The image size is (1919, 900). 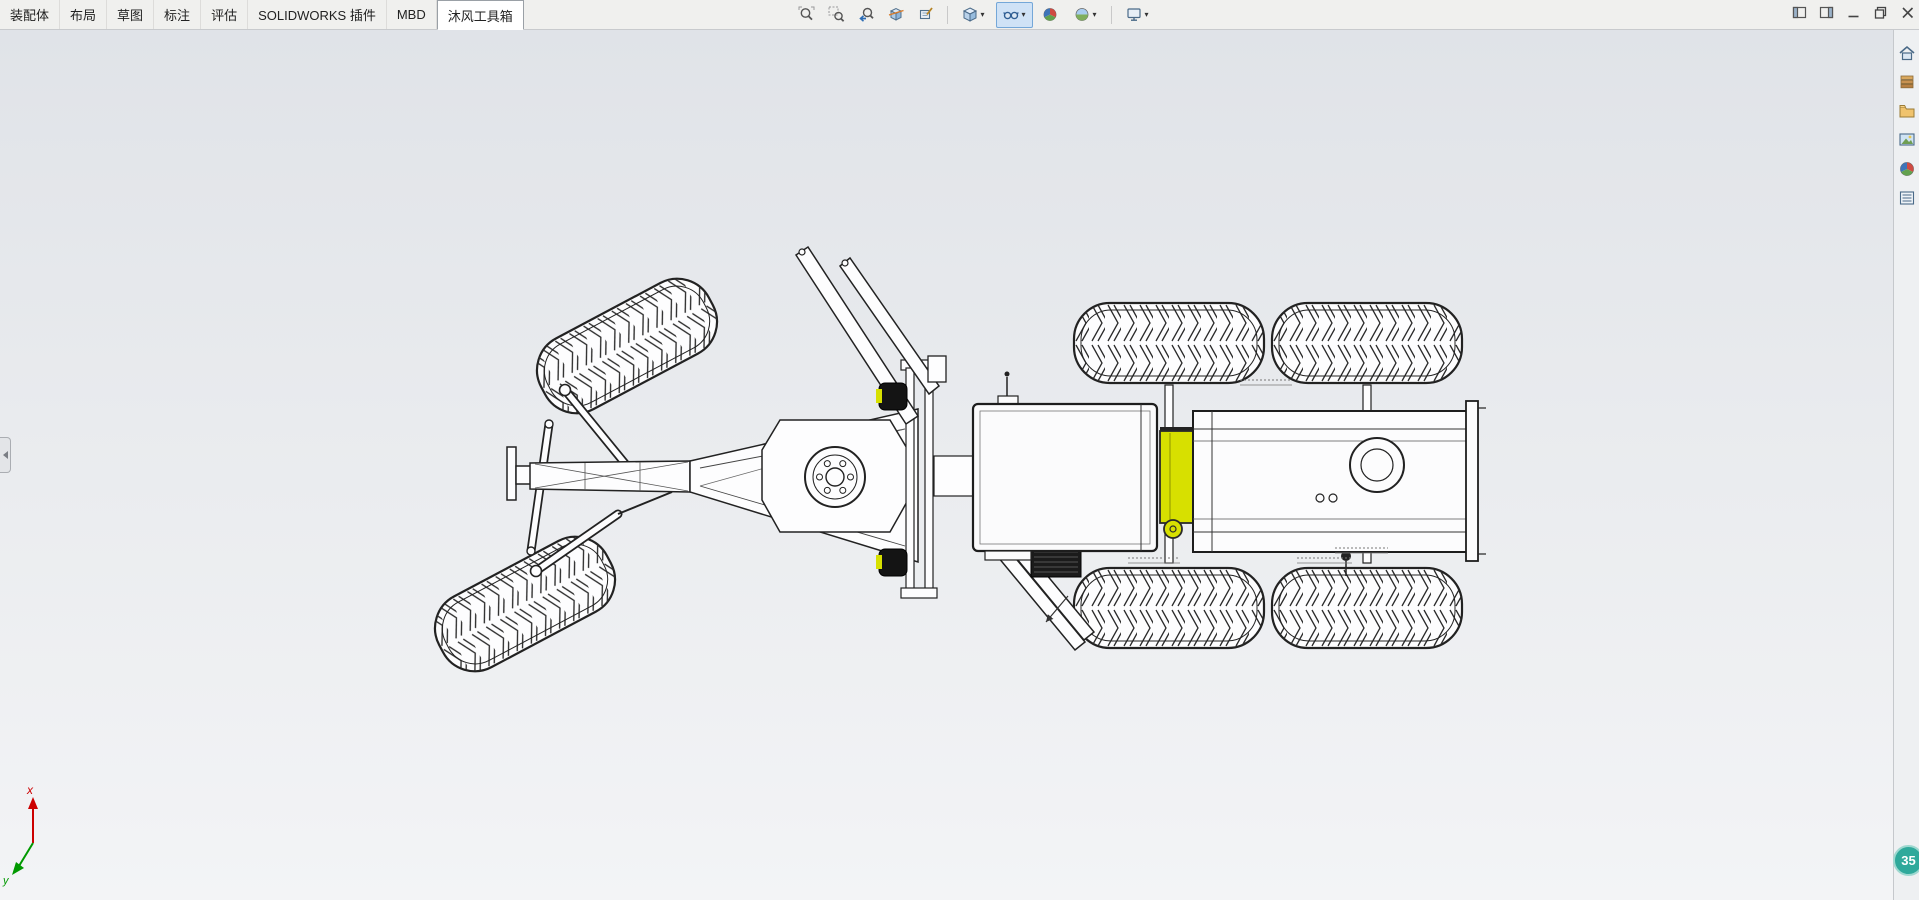 What do you see at coordinates (317, 14) in the screenshot?
I see `tab-solidworks-addins: SOLIDWORKS 插件` at bounding box center [317, 14].